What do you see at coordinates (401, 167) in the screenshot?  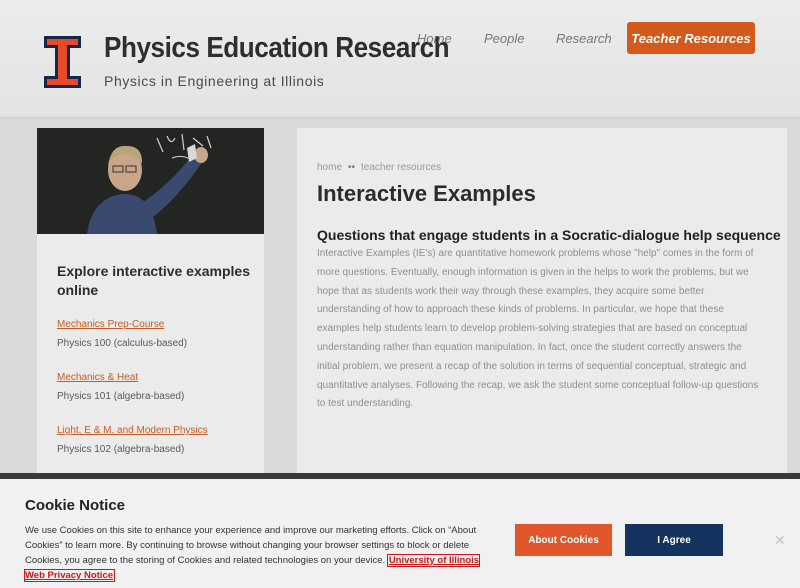 I see `breadcrumb-teacher-resources: teacher resources` at bounding box center [401, 167].